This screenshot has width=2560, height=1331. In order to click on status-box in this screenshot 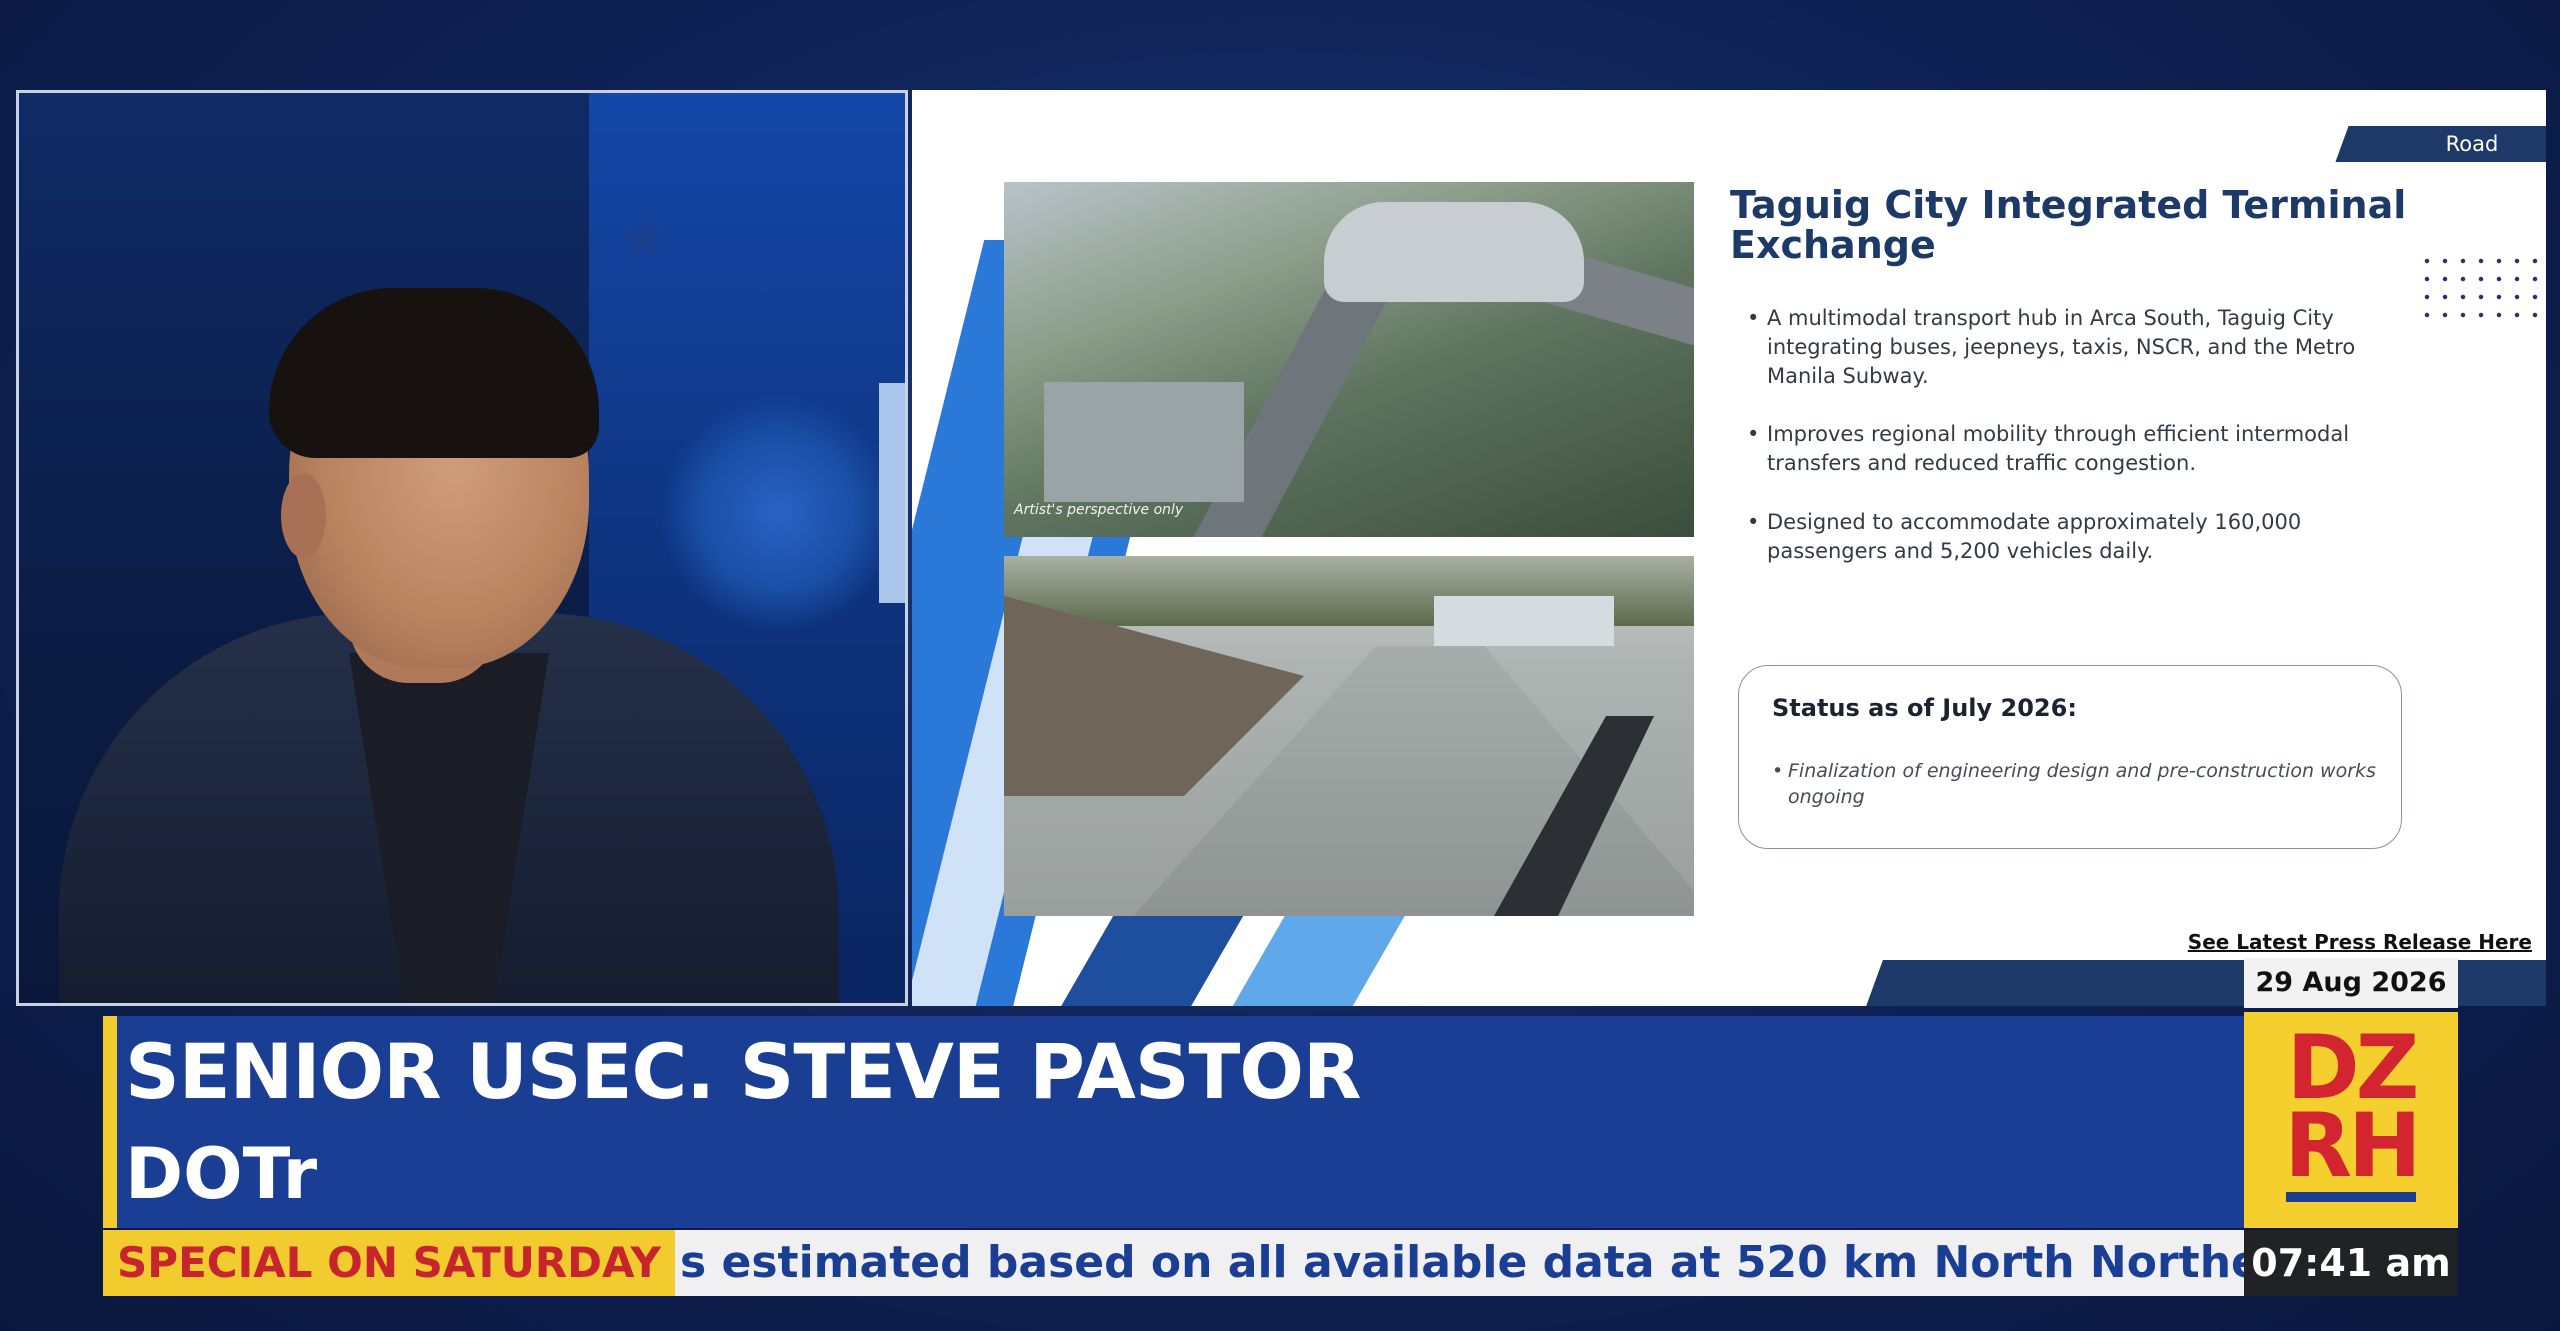, I will do `click(2070, 757)`.